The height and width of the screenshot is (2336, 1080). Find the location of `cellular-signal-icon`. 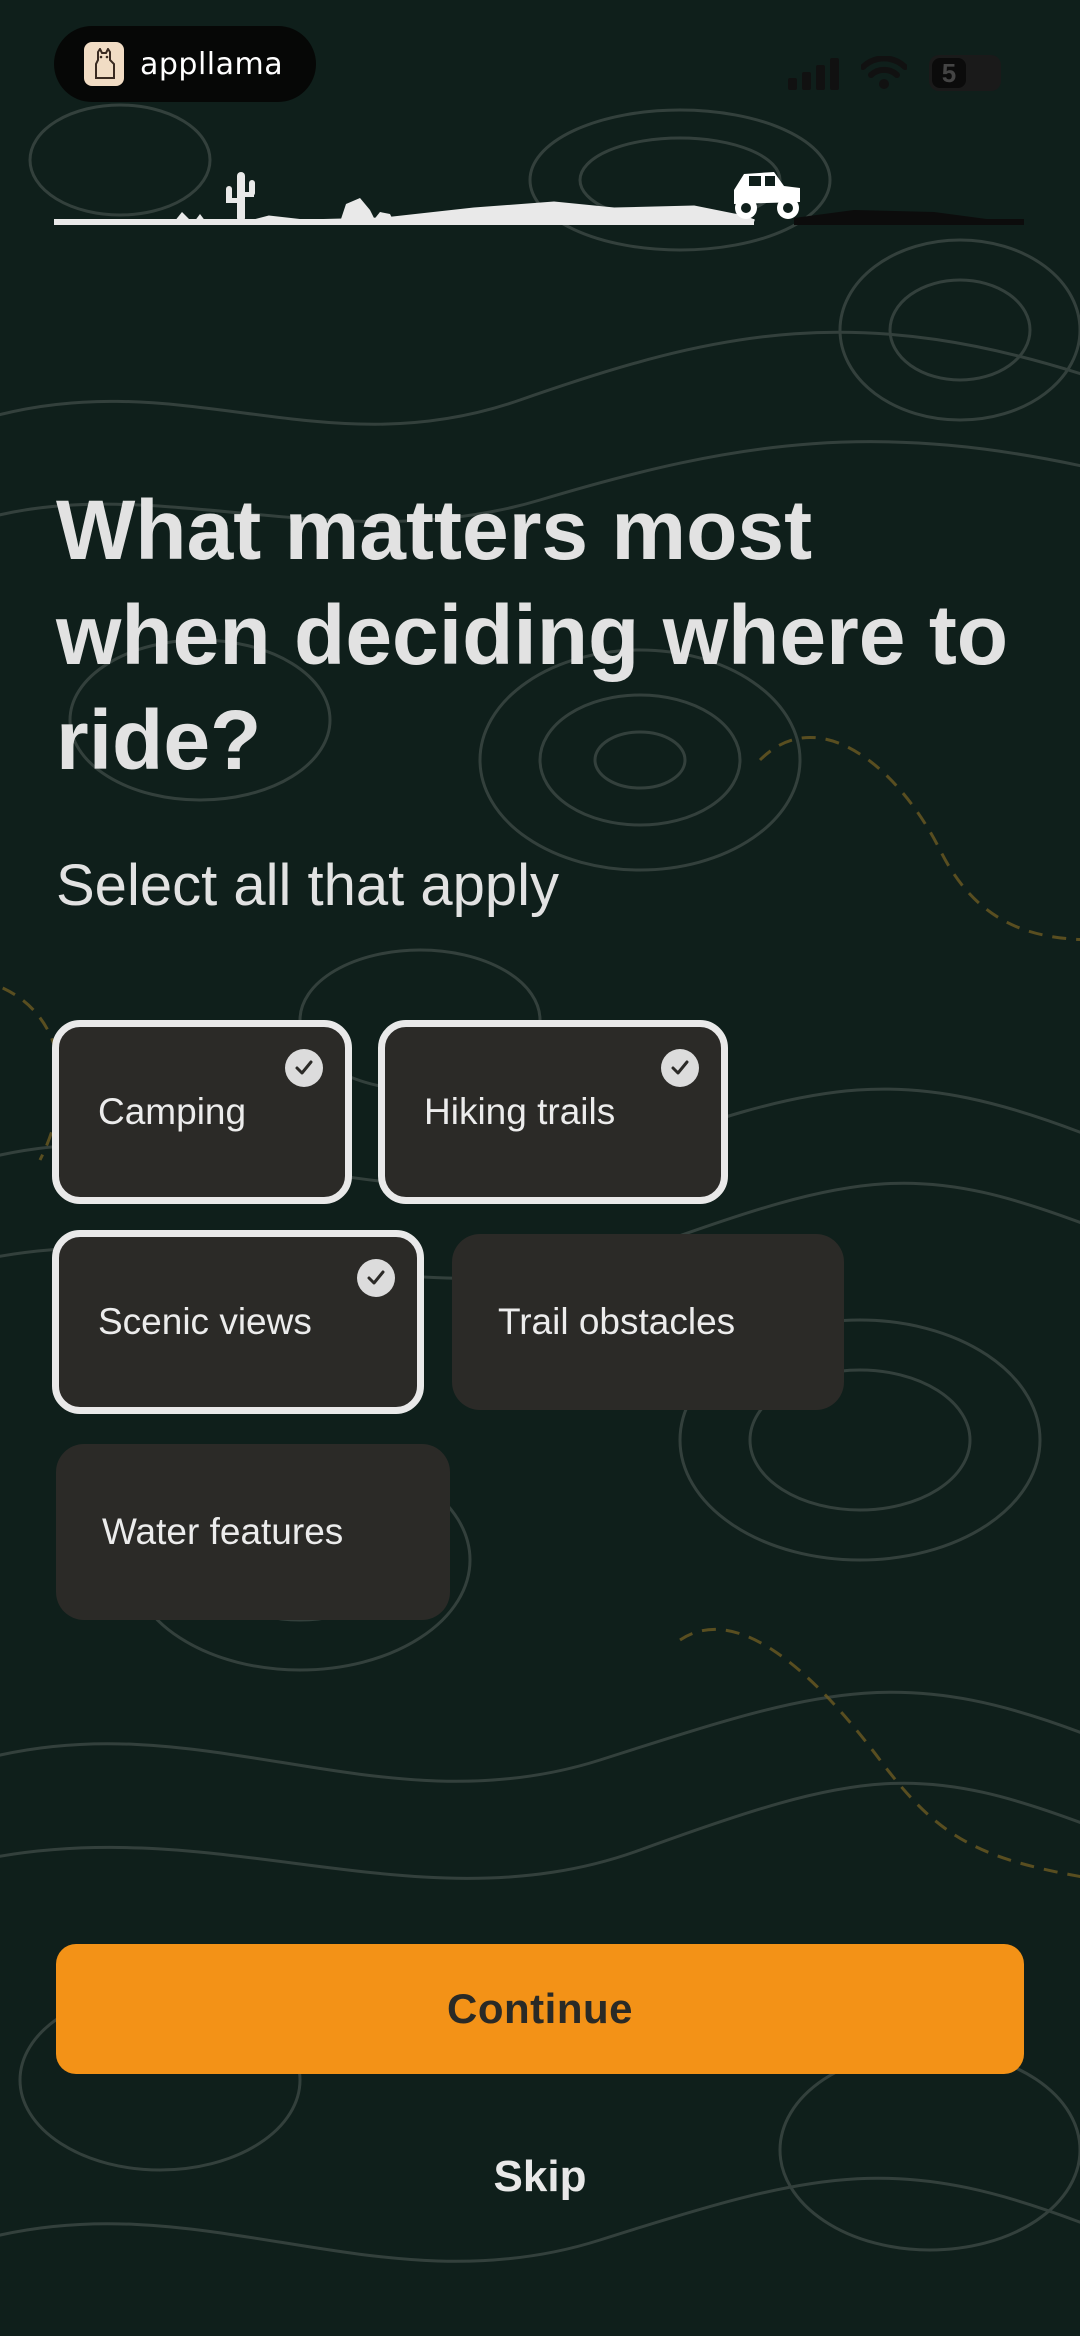

cellular-signal-icon is located at coordinates (813, 73).